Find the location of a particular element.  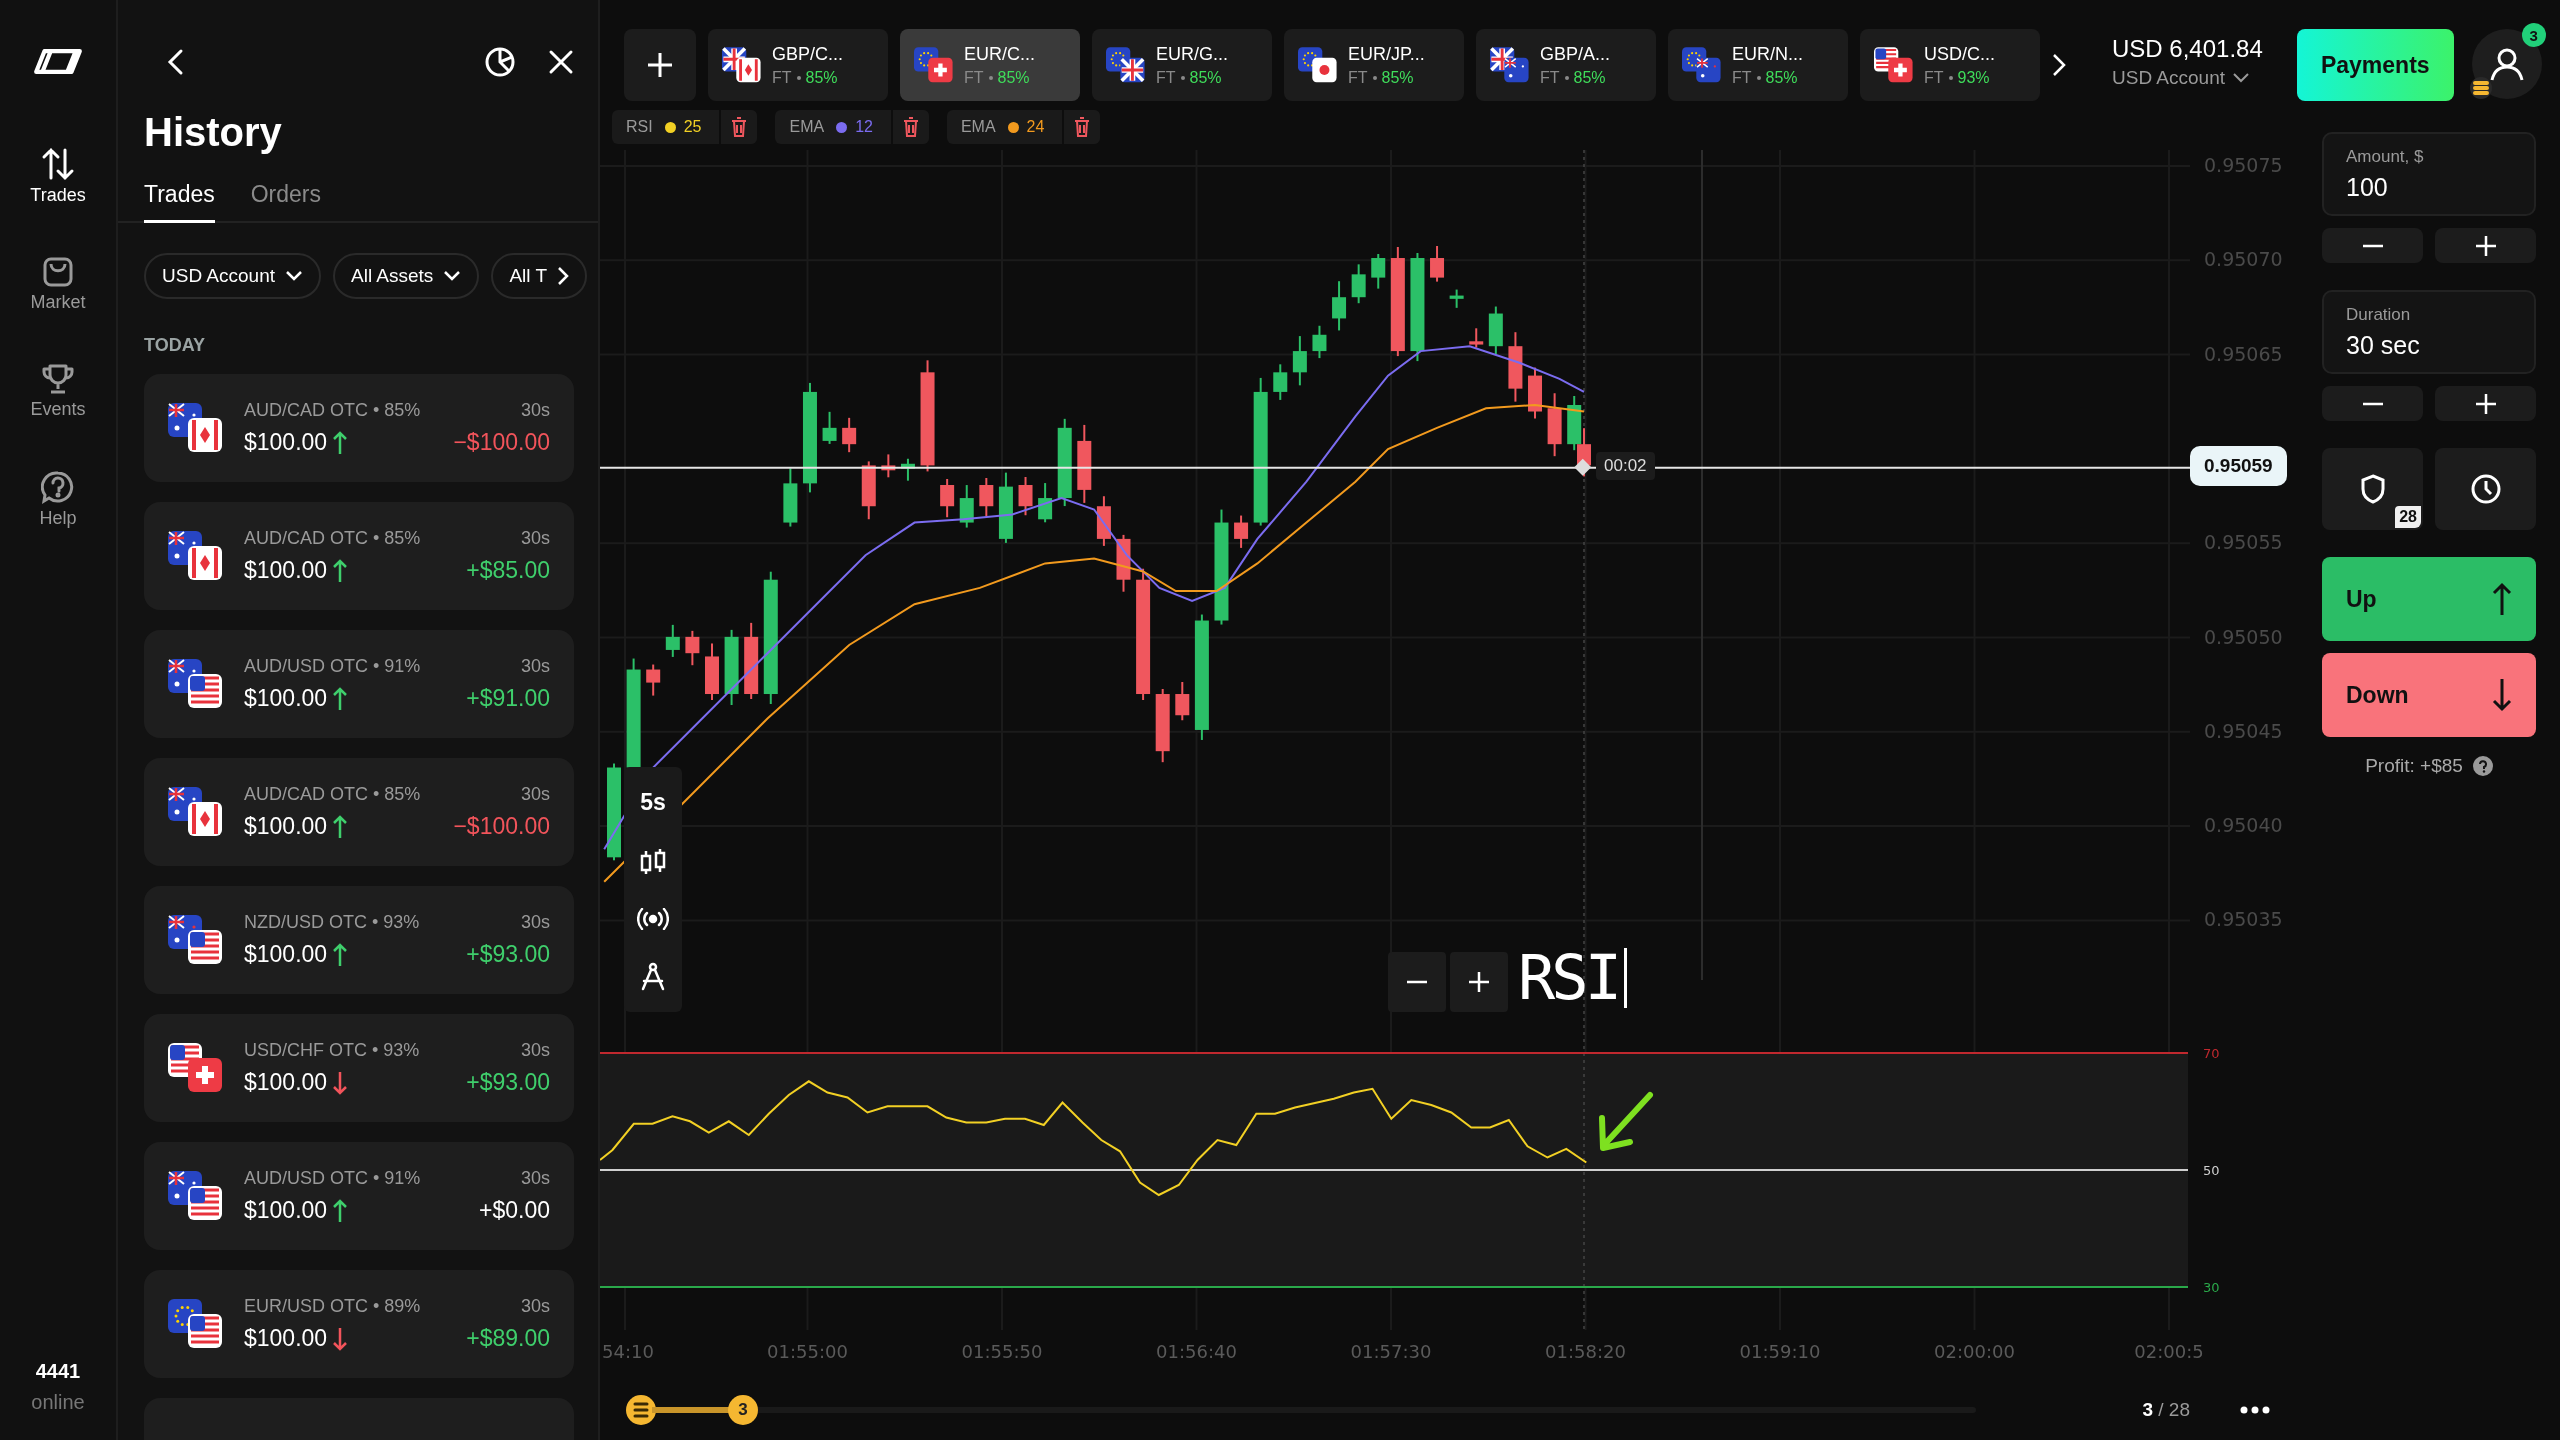

broadcast-icon is located at coordinates (653, 918).